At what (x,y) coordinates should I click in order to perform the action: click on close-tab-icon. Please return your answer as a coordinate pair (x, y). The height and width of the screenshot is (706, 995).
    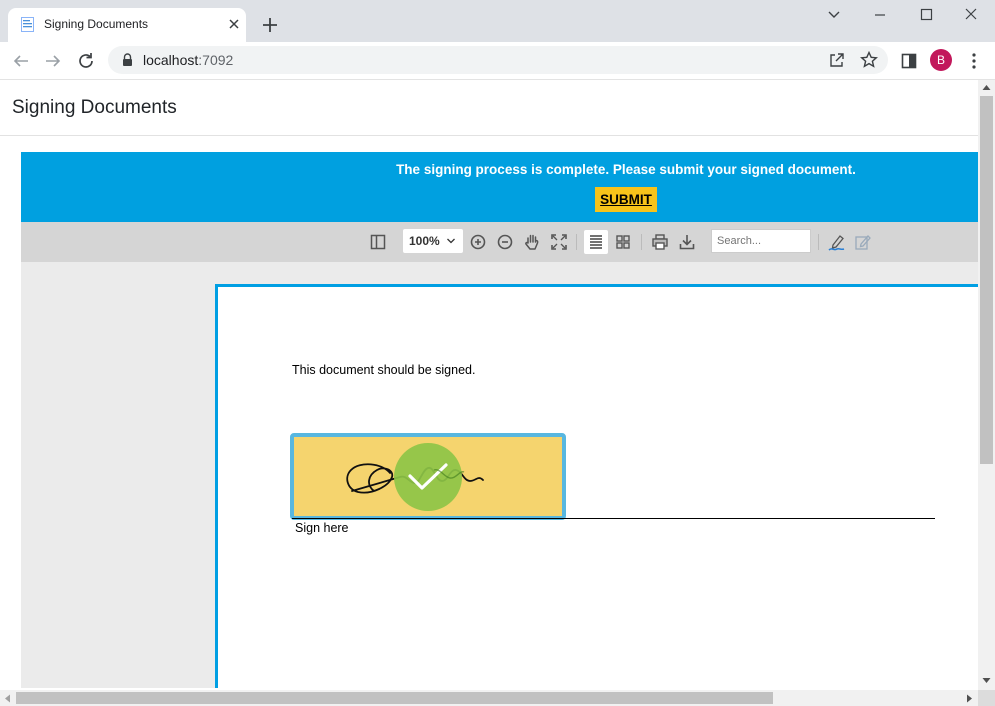
    Looking at the image, I should click on (234, 24).